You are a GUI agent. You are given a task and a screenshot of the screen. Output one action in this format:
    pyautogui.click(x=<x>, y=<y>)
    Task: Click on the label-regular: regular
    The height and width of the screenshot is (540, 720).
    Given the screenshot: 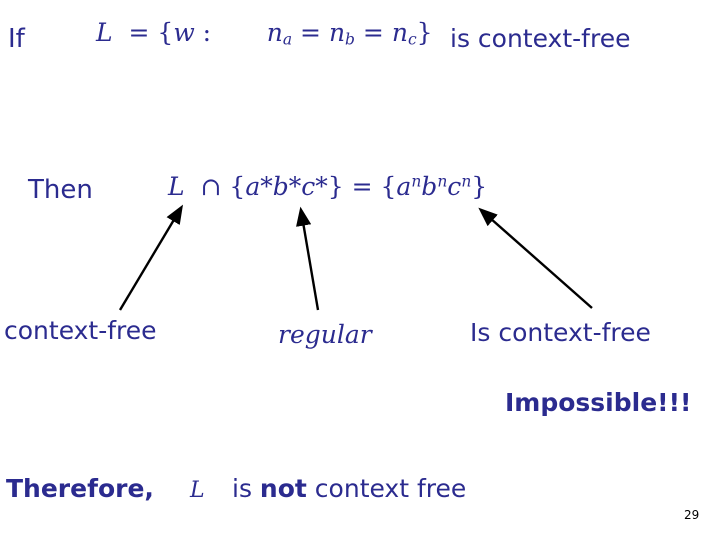 What is the action you would take?
    pyautogui.click(x=325, y=334)
    